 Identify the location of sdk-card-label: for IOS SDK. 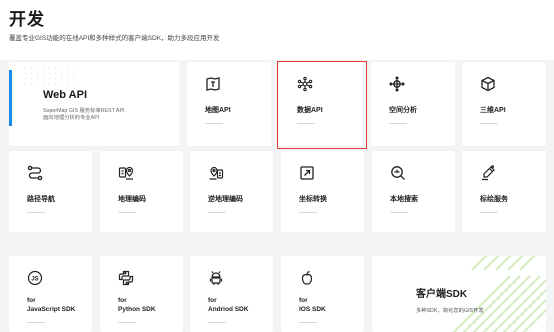
(312, 305).